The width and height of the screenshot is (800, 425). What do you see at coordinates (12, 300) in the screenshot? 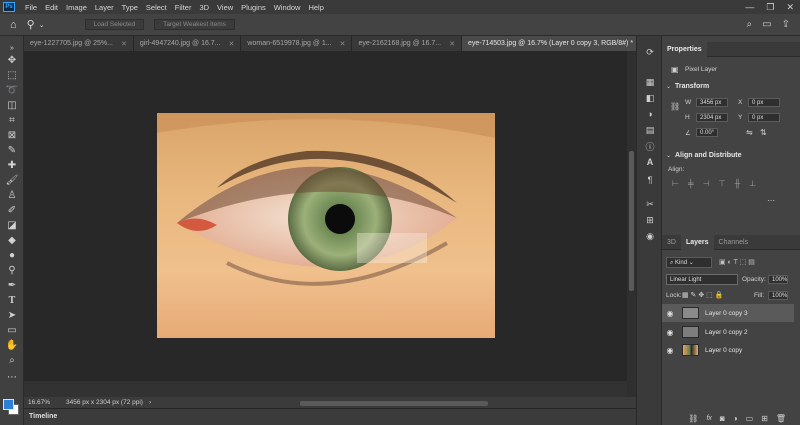
I see `type-tool-icon: T` at bounding box center [12, 300].